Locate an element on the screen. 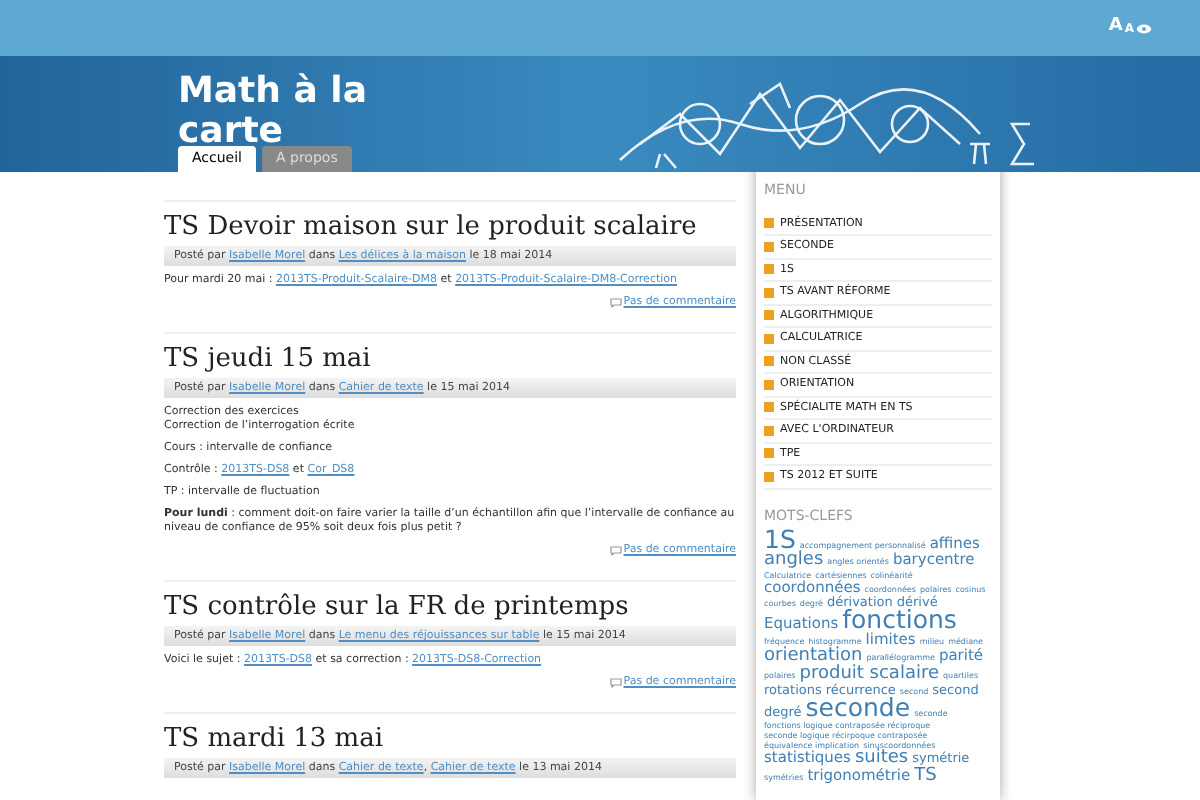 Image resolution: width=1200 pixels, height=800 pixels. font-size-toggle: A is located at coordinates (1115, 28).